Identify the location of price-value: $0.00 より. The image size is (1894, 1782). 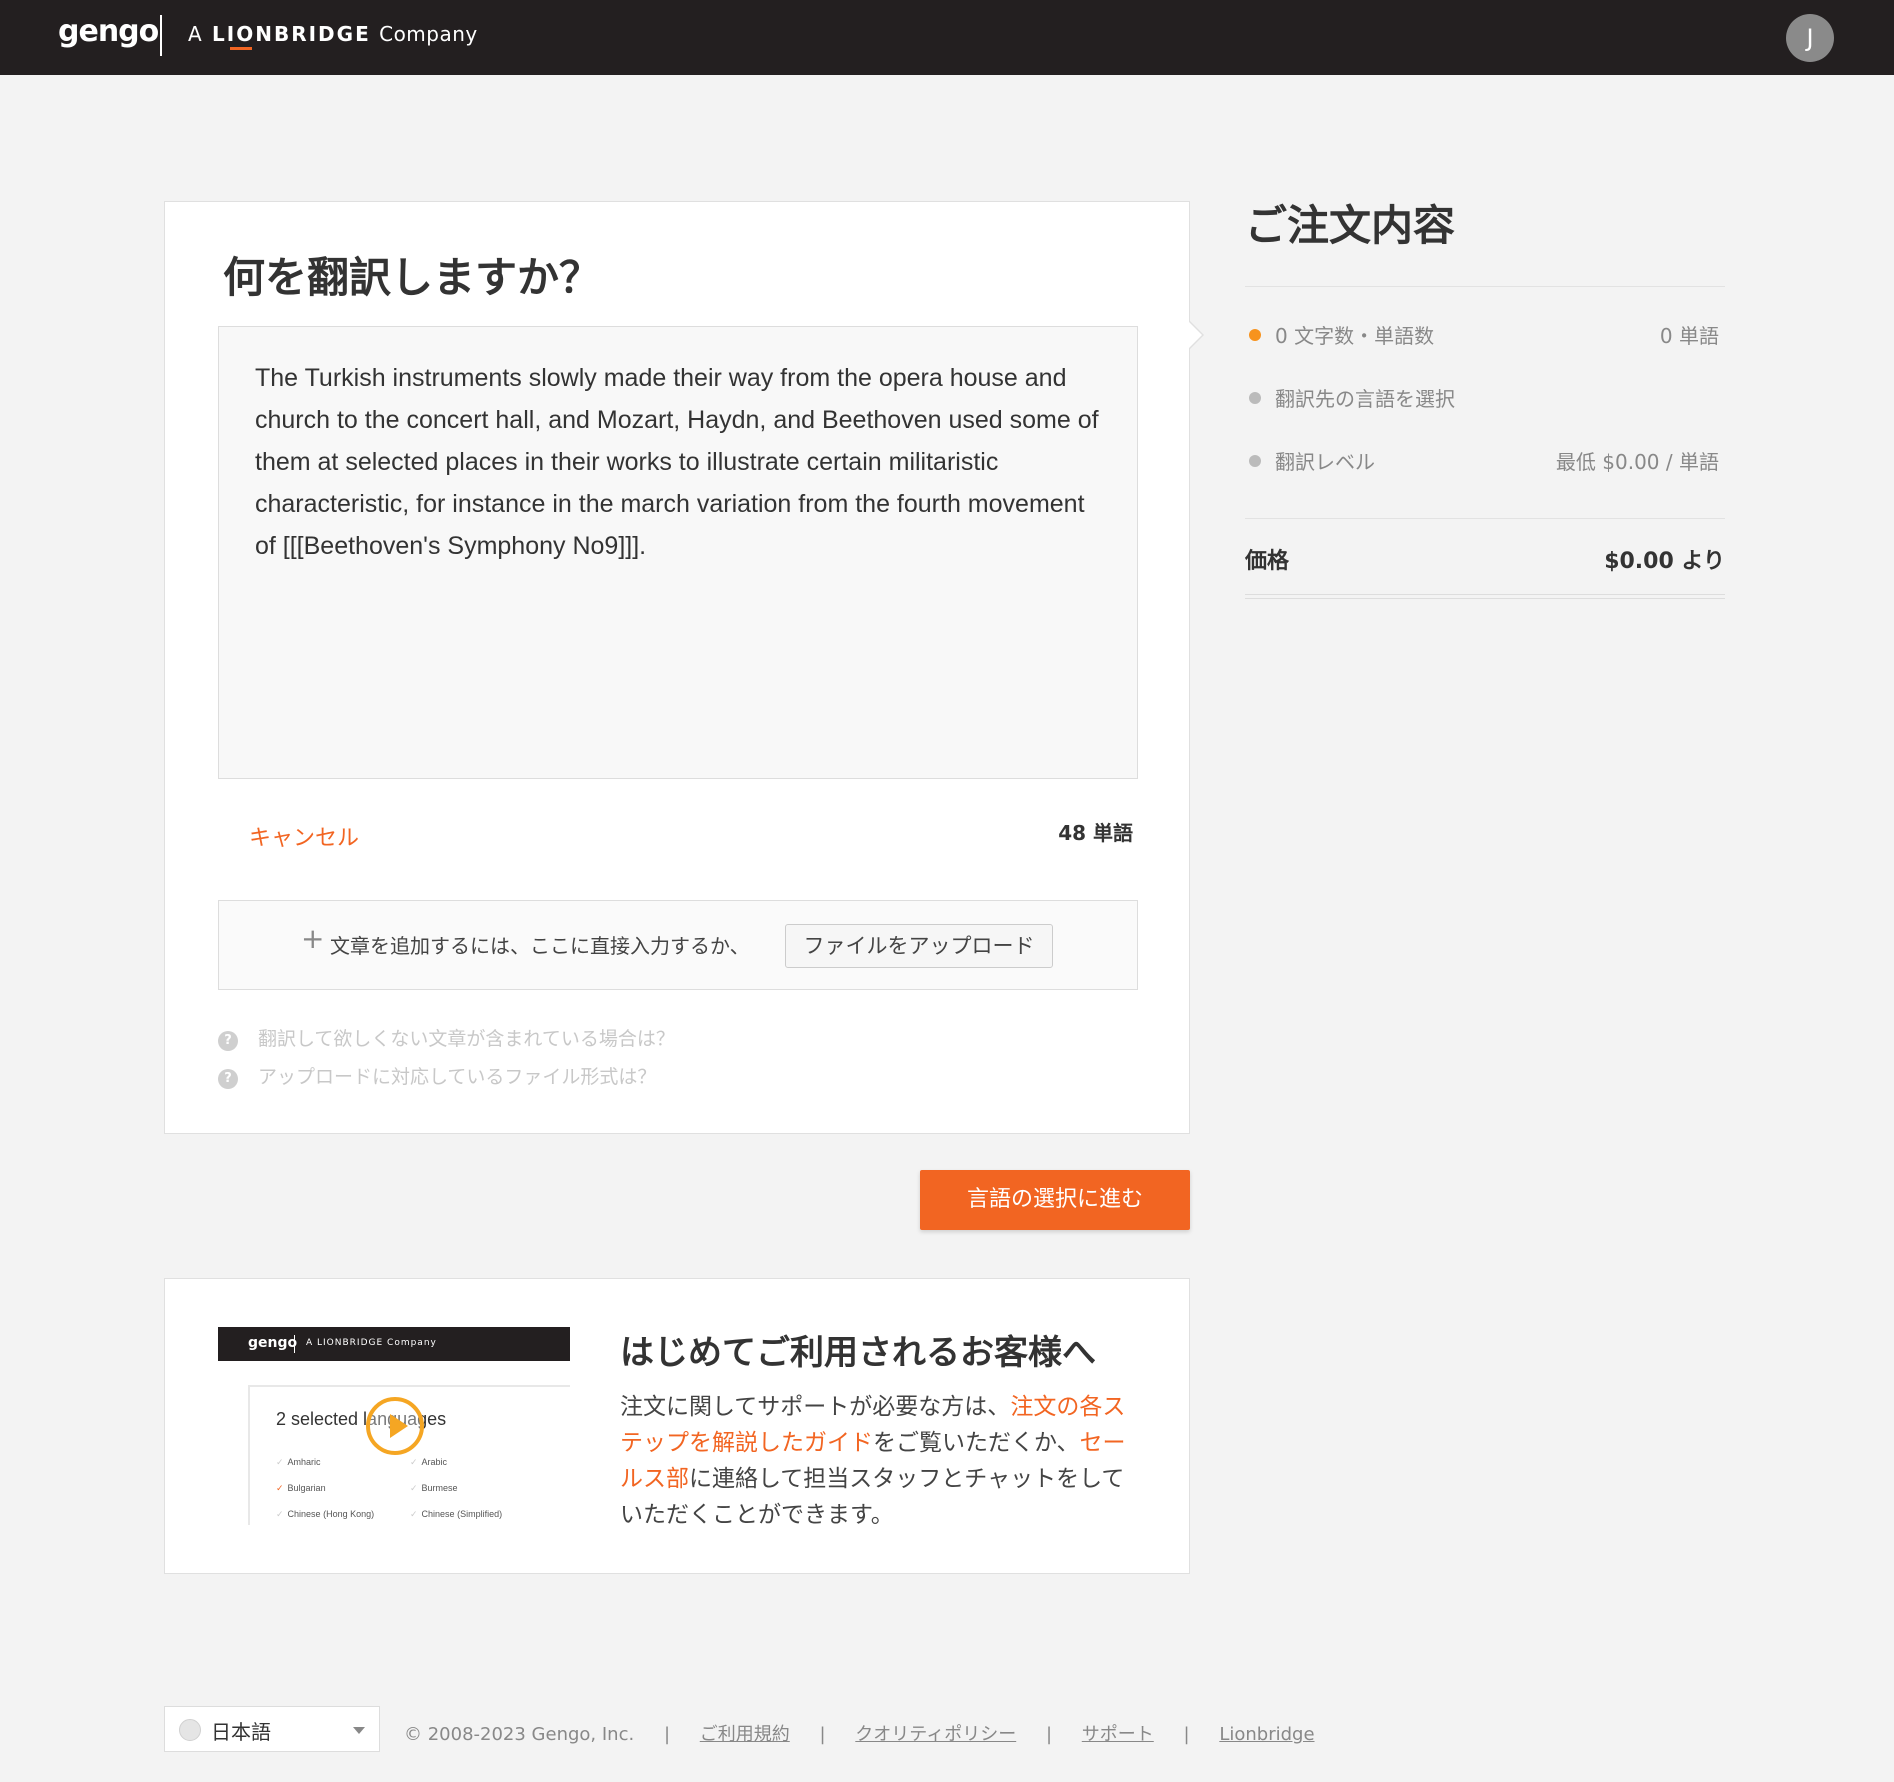
(1664, 561).